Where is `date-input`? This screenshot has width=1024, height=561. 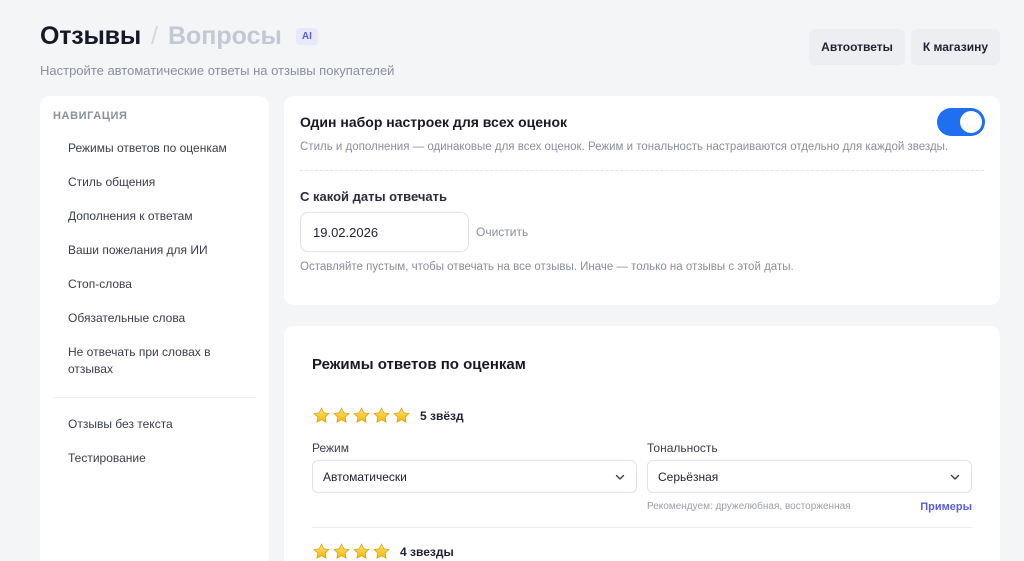 date-input is located at coordinates (384, 232).